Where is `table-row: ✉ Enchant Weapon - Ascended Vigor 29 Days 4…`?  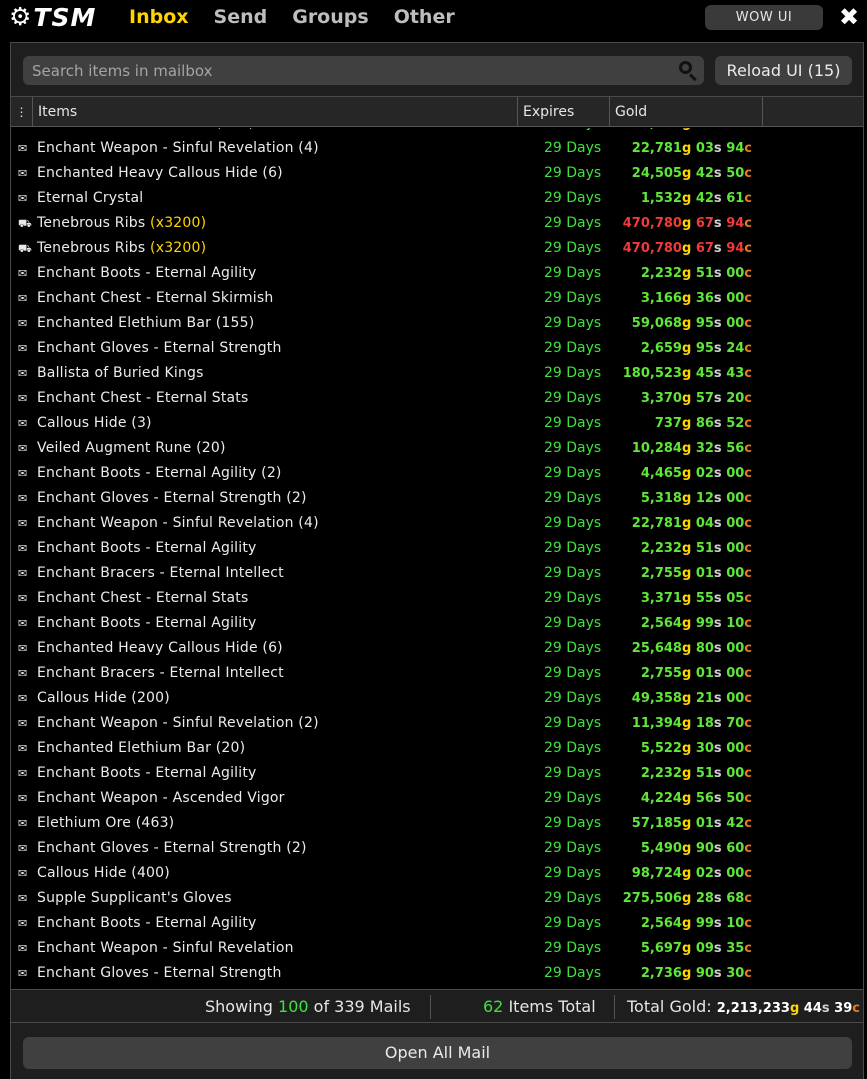 table-row: ✉ Enchant Weapon - Ascended Vigor 29 Days 4… is located at coordinates (437, 798).